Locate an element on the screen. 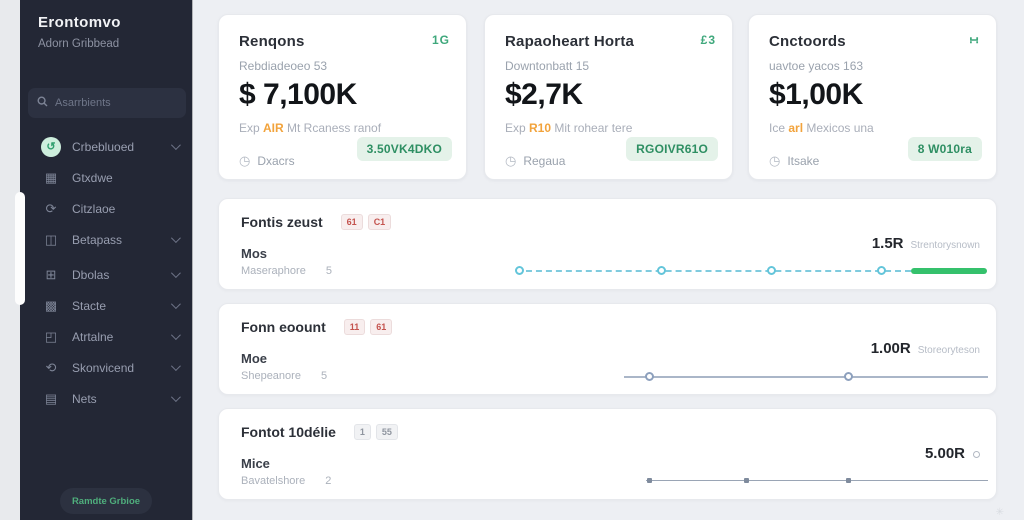 The width and height of the screenshot is (1024, 520). sidebar-item-analytics: ◰ Atrtalne is located at coordinates (106, 336).